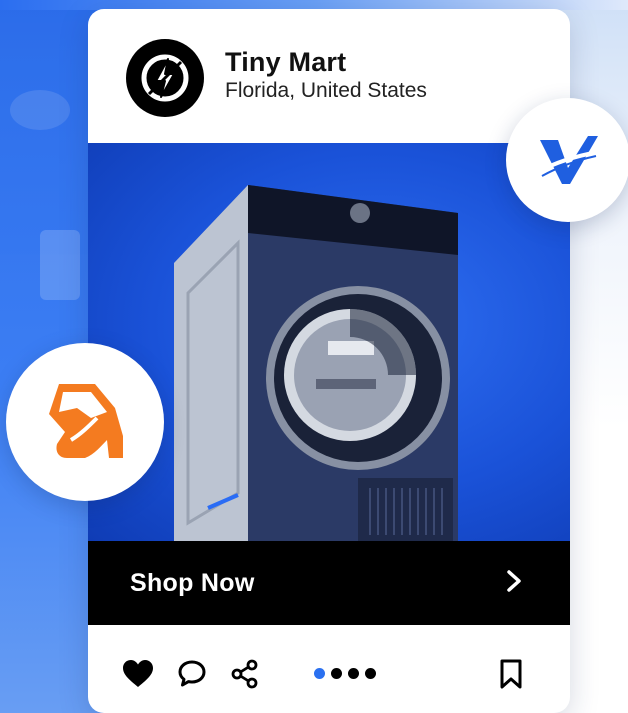  I want to click on bolt-badge-icon, so click(165, 78).